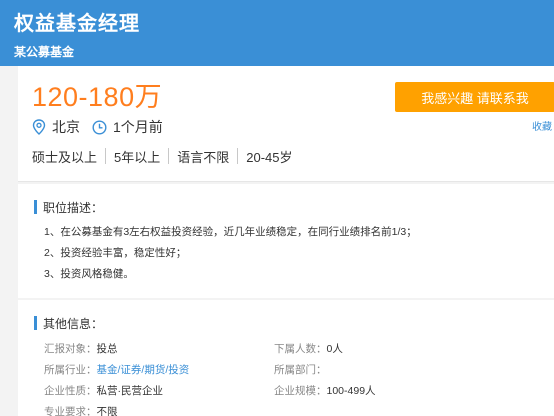  I want to click on info-row: 企业性质： 私营·民营企业 企业规模： 100-499人, so click(294, 390).